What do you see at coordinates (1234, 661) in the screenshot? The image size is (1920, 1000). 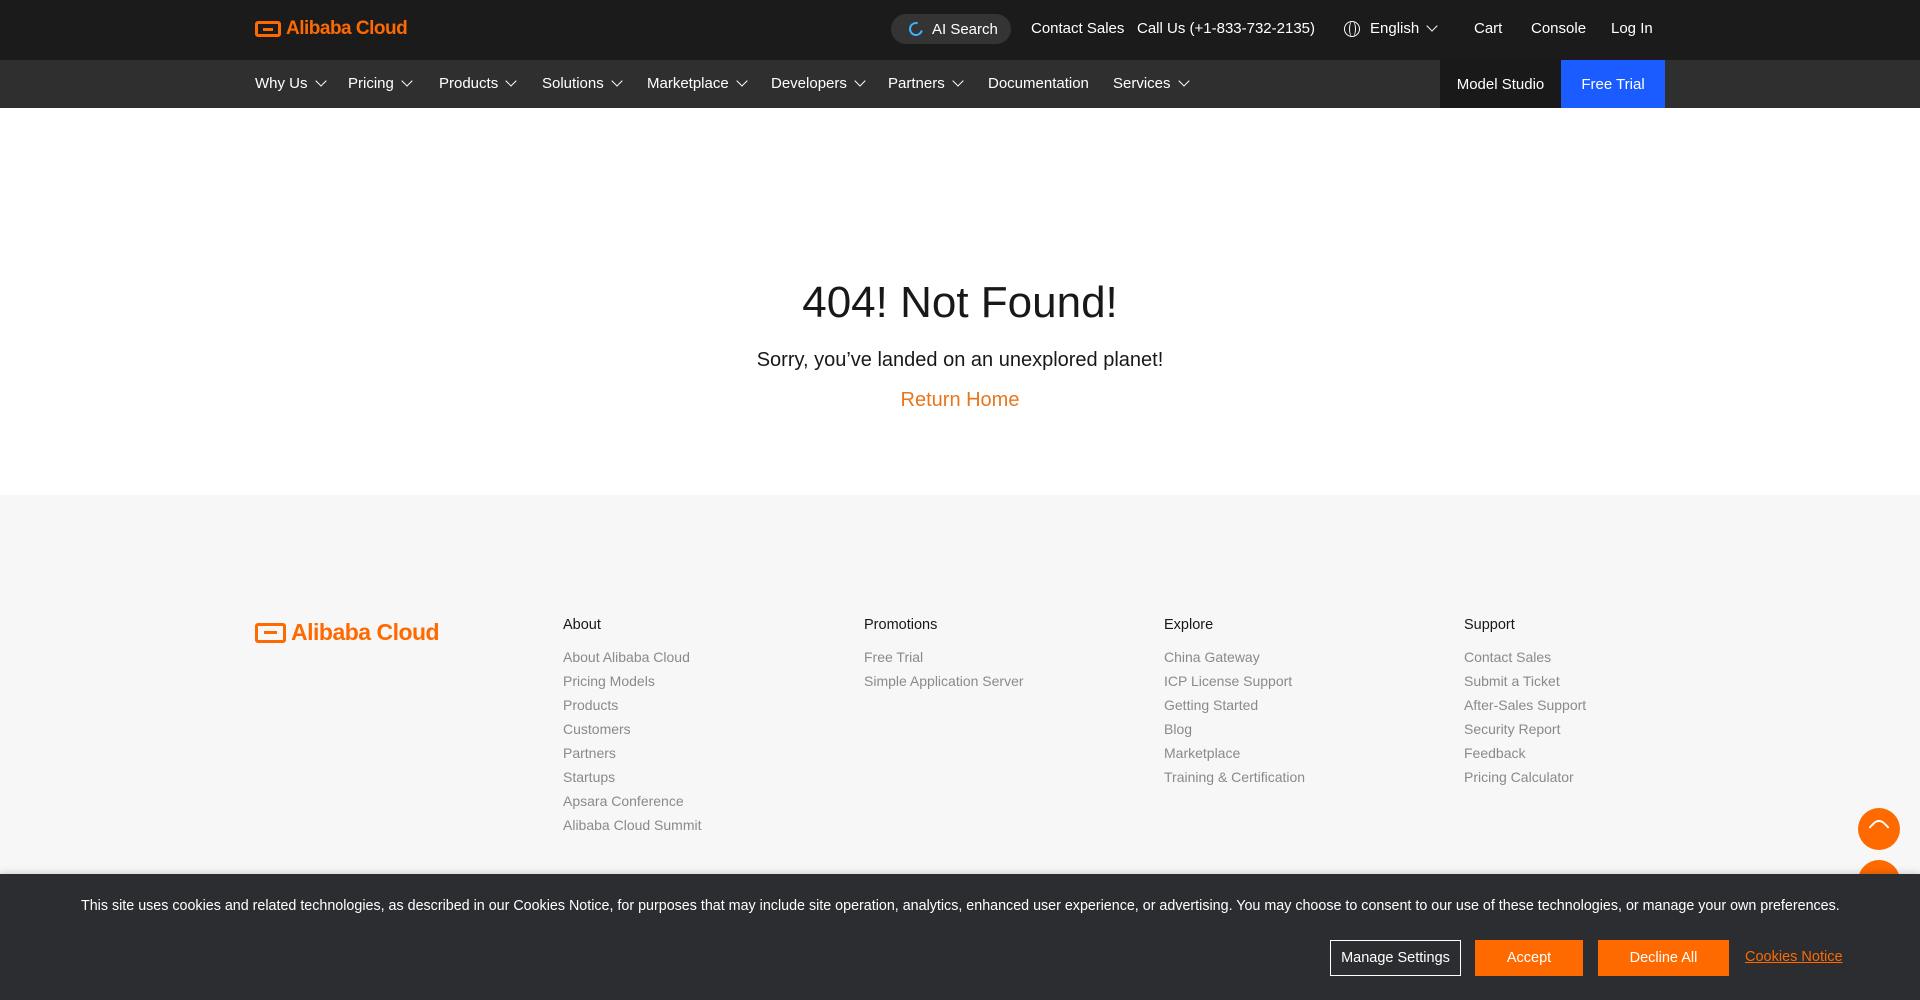 I see `footer-link: China Gateway` at bounding box center [1234, 661].